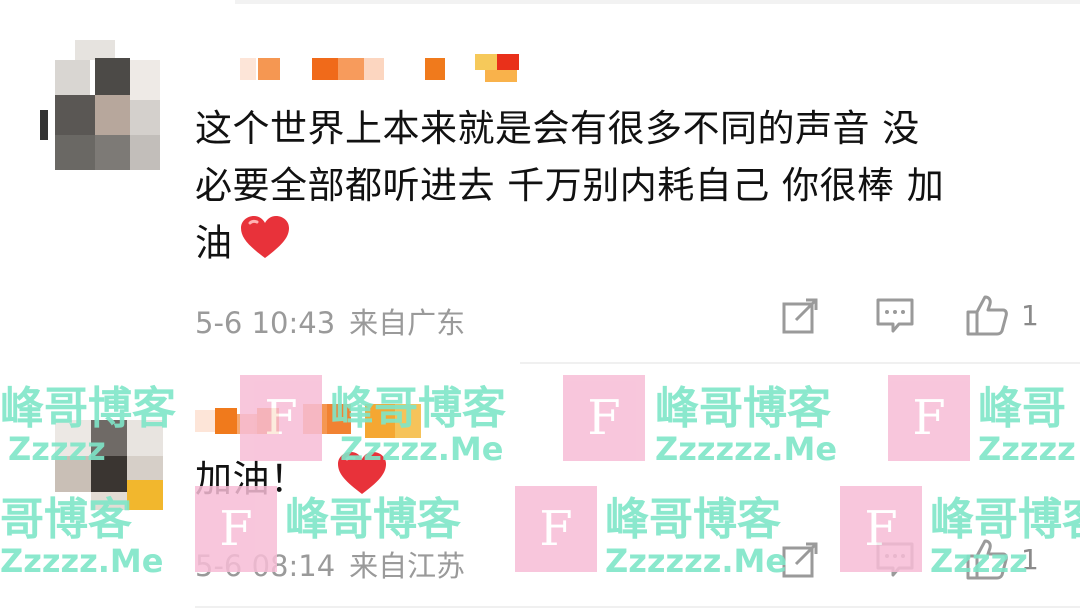 This screenshot has width=1080, height=616. I want to click on comment-meta: 5-6 10:43 来自广东, so click(337, 321).